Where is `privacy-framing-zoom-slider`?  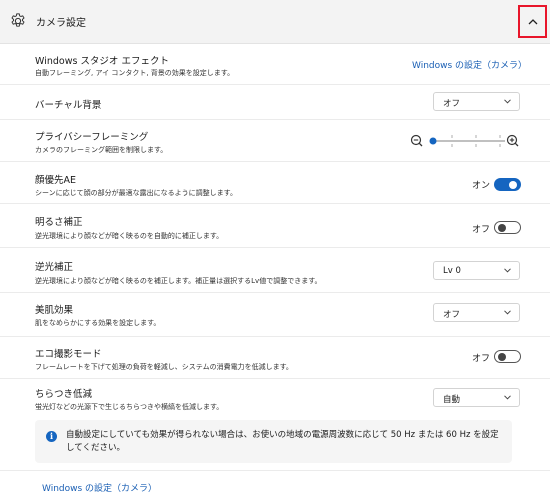
privacy-framing-zoom-slider is located at coordinates (466, 141).